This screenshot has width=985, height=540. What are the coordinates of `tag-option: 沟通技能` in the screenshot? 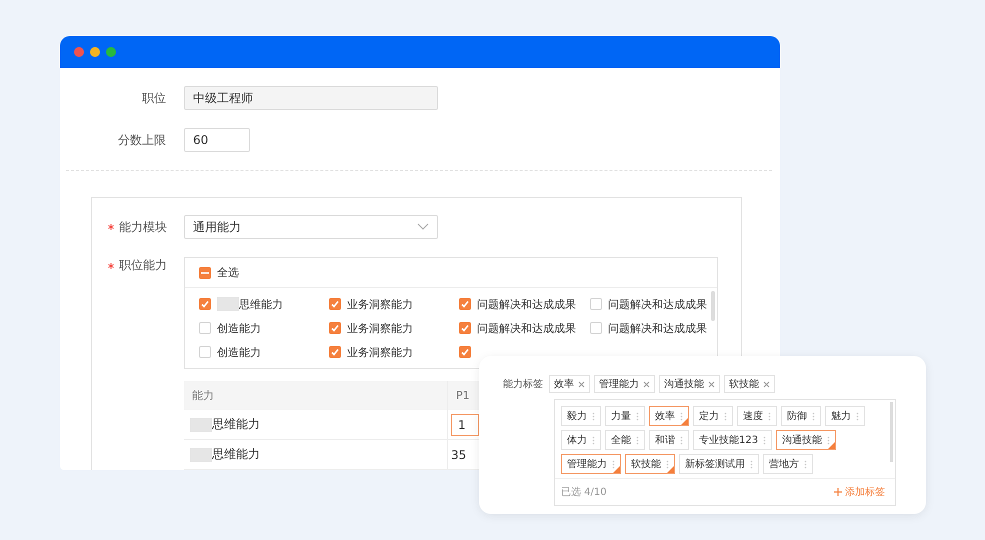 It's located at (806, 440).